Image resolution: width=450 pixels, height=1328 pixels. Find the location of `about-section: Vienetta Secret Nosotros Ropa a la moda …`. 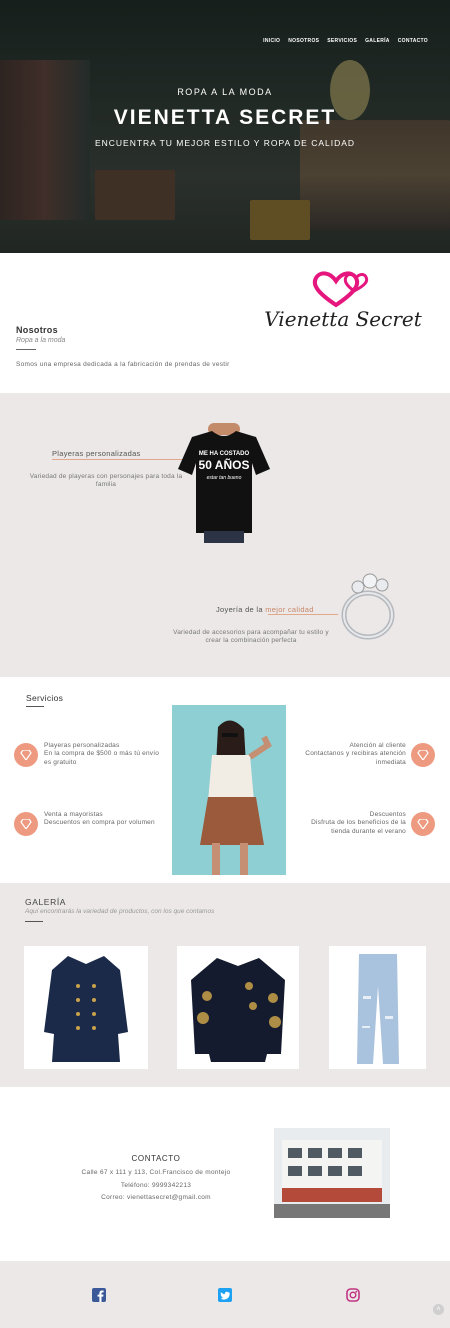

about-section: Vienetta Secret Nosotros Ropa a la moda … is located at coordinates (225, 323).